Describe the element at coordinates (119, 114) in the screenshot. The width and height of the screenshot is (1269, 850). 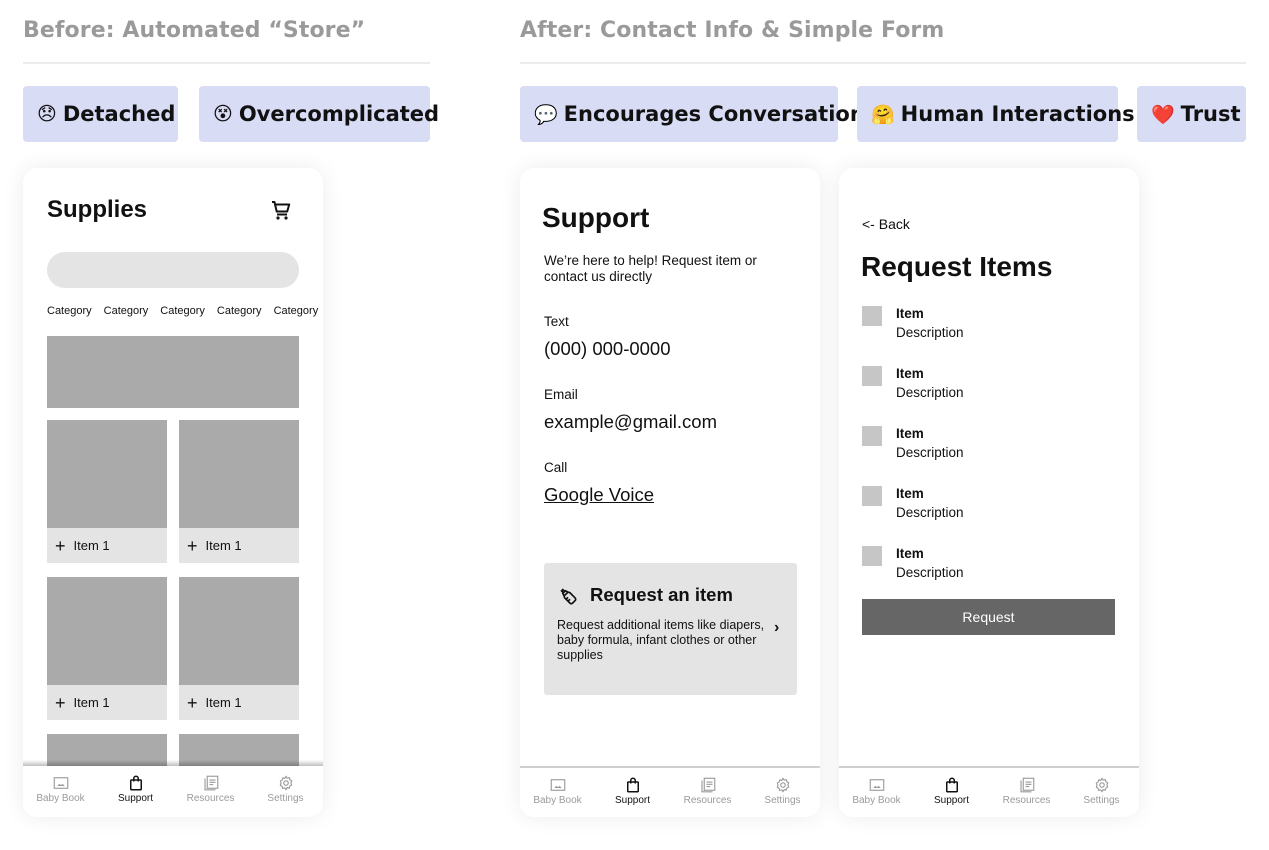
I see `tag-label: Detached` at that location.